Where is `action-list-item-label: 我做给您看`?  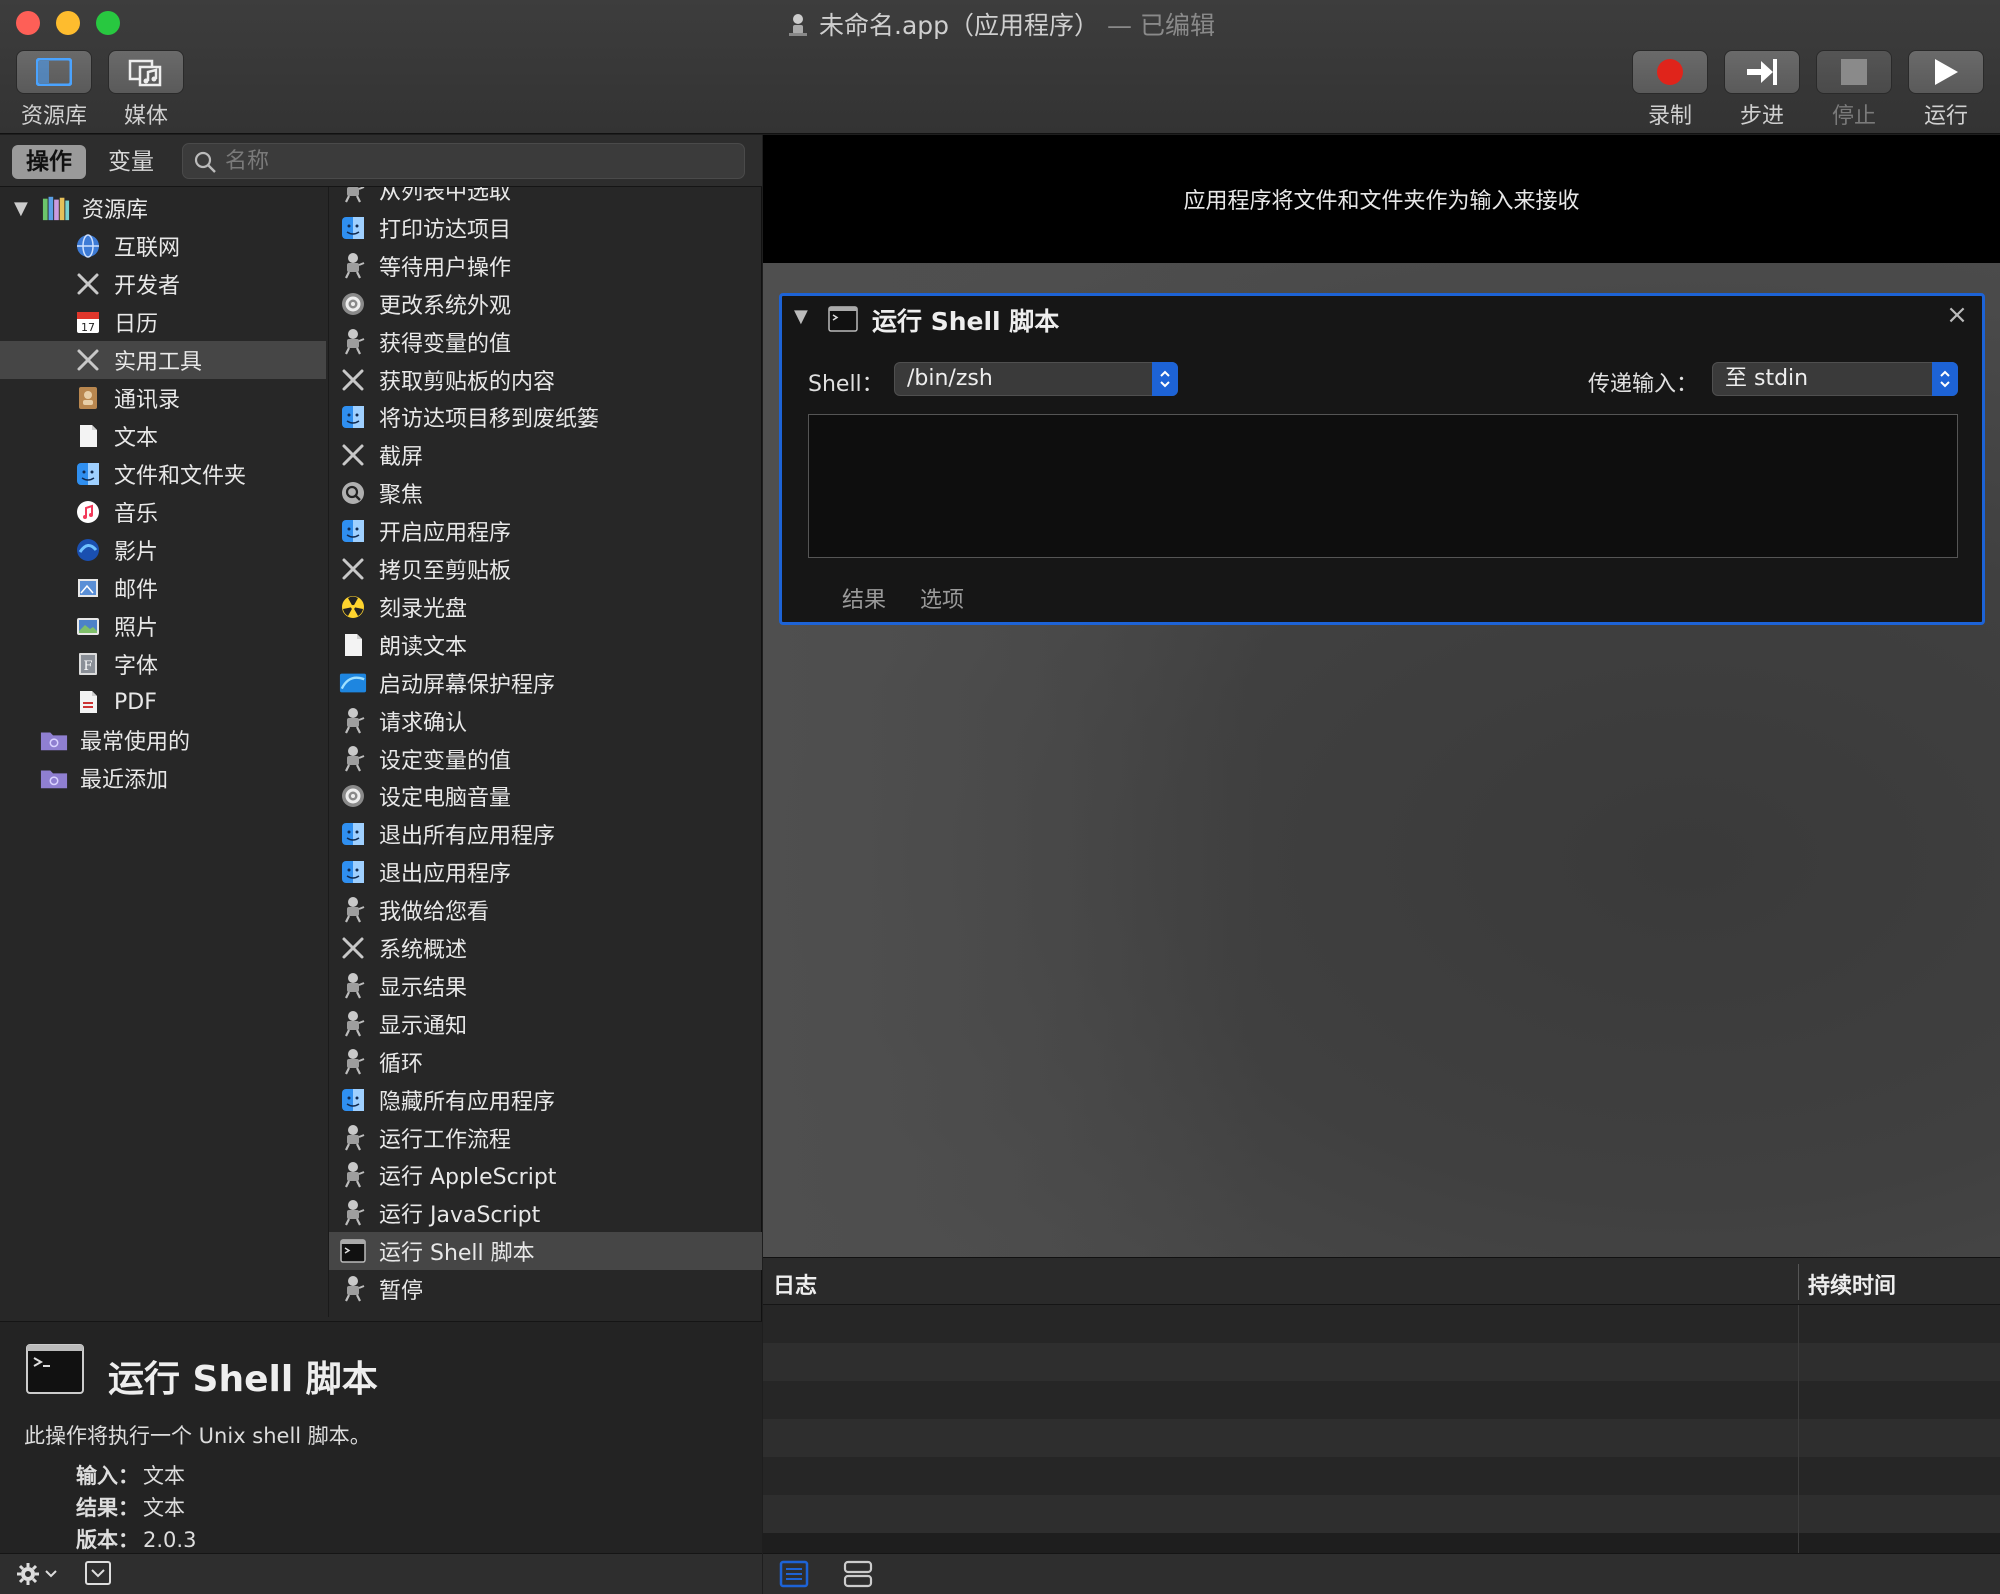 action-list-item-label: 我做给您看 is located at coordinates (434, 913).